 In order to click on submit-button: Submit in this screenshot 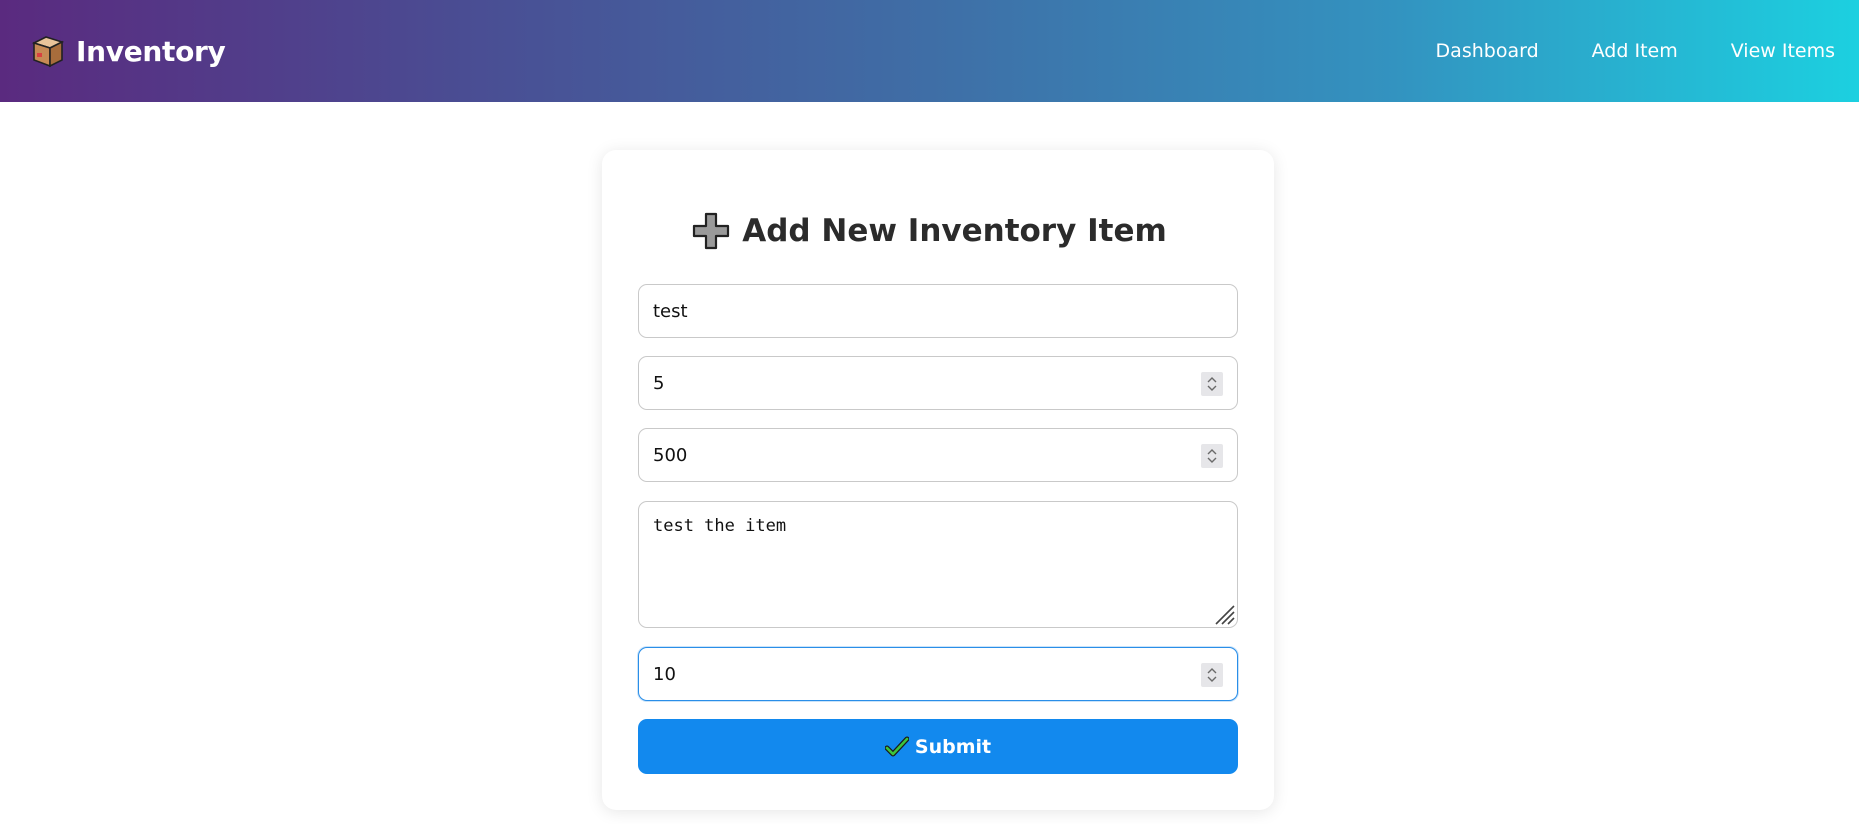, I will do `click(938, 746)`.